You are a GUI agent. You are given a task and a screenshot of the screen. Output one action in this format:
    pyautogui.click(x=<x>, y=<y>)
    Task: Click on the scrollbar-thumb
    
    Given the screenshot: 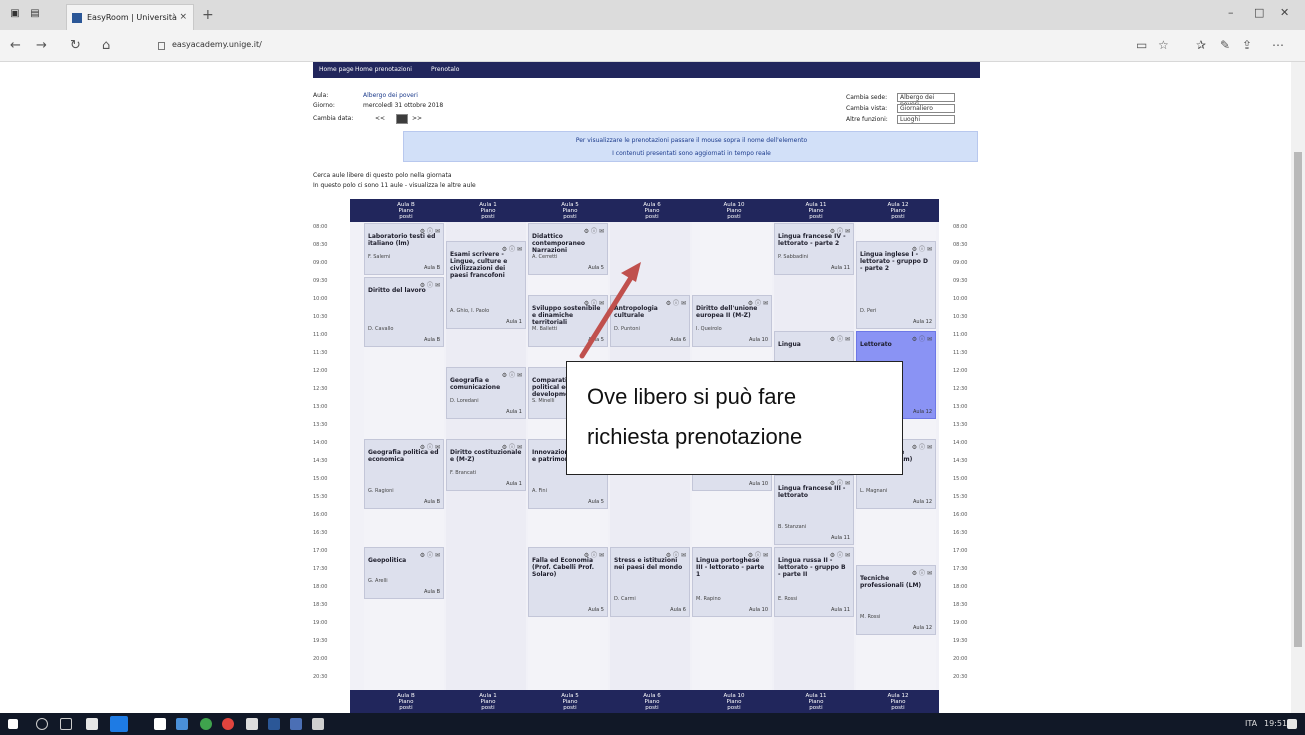 What is the action you would take?
    pyautogui.click(x=1298, y=399)
    